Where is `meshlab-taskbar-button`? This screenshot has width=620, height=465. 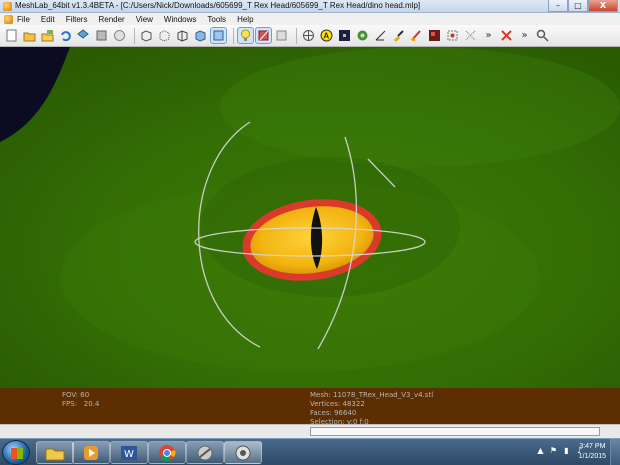
meshlab-taskbar-button is located at coordinates (243, 452).